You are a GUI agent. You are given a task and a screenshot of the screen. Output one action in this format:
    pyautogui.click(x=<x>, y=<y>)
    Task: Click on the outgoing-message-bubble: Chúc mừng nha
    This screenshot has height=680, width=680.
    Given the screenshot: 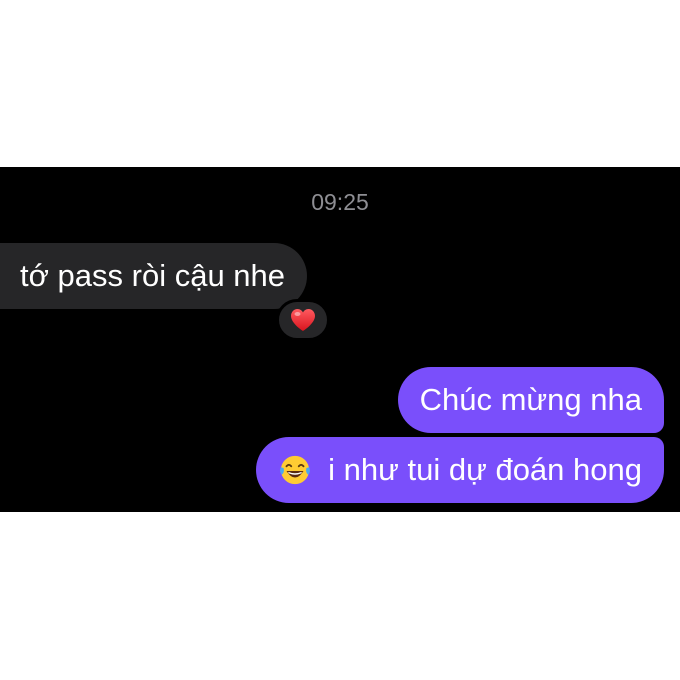 What is the action you would take?
    pyautogui.click(x=530, y=400)
    